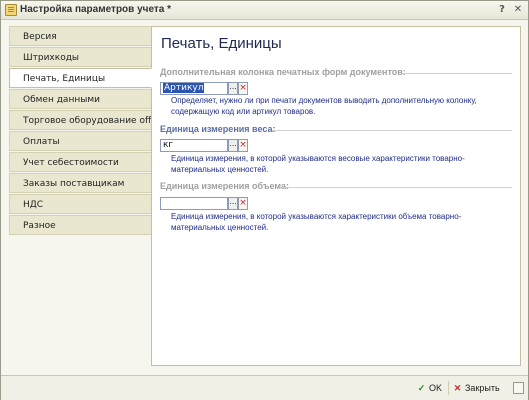 The height and width of the screenshot is (400, 529). Describe the element at coordinates (264, 10) in the screenshot. I see `title-bar: Настройка параметров учета * ? ✕` at that location.